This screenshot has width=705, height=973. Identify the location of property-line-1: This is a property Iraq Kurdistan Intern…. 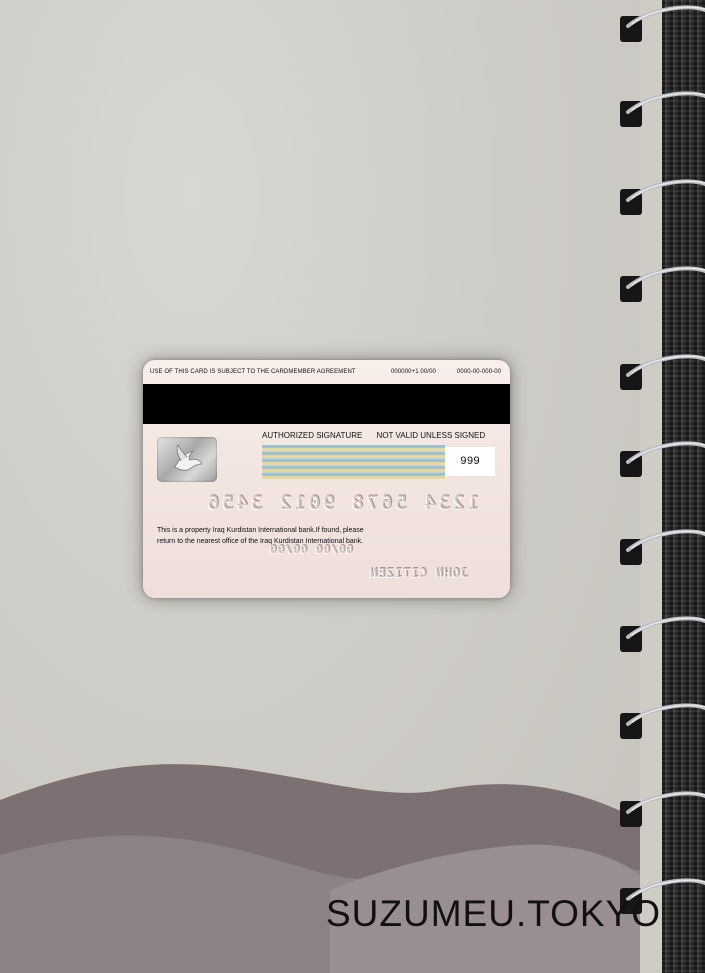
(260, 530).